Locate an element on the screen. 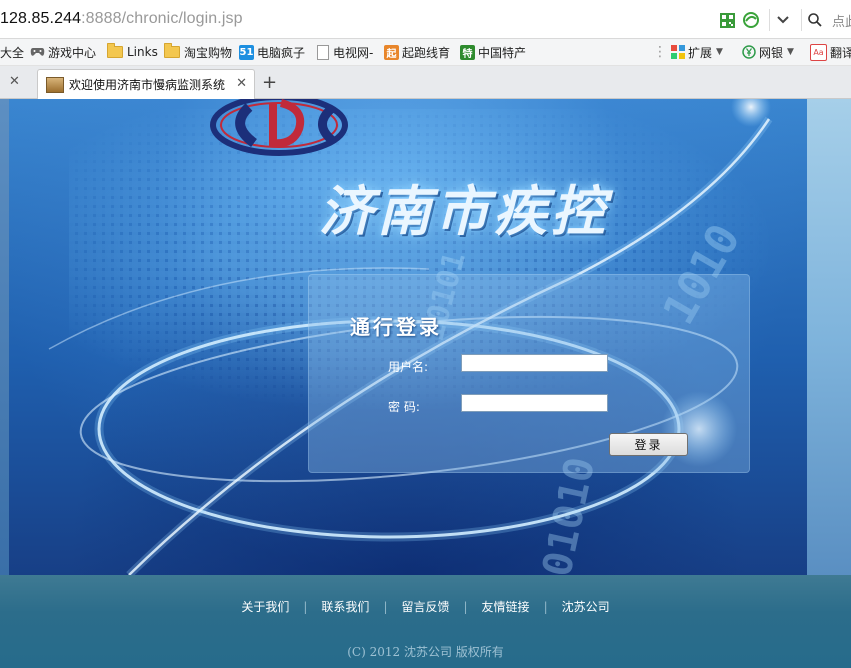  badge-qi-icon: 起 is located at coordinates (391, 52).